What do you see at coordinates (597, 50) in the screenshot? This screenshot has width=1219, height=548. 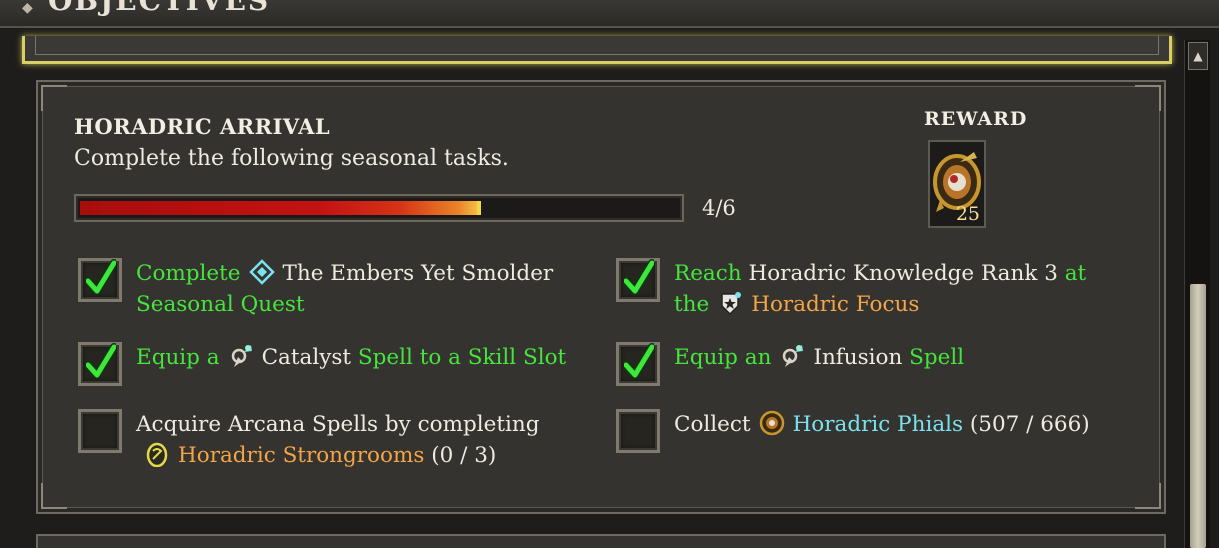 I see `previous-objective-panel` at bounding box center [597, 50].